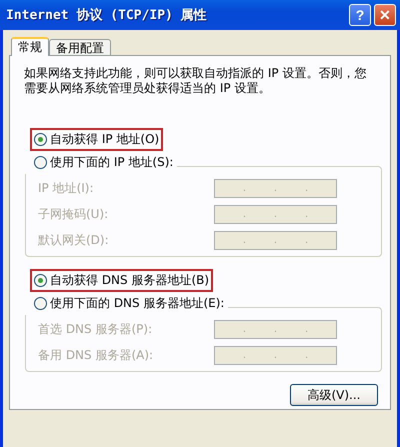 The height and width of the screenshot is (447, 400). I want to click on field-label: 首选 DNS 服务器(P):, so click(95, 329).